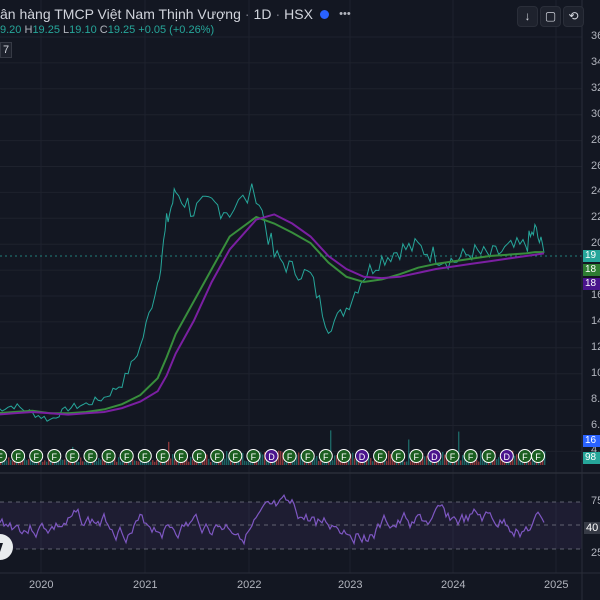 This screenshot has width=600, height=600. Describe the element at coordinates (595, 346) in the screenshot. I see `price-axis-label: 12` at that location.